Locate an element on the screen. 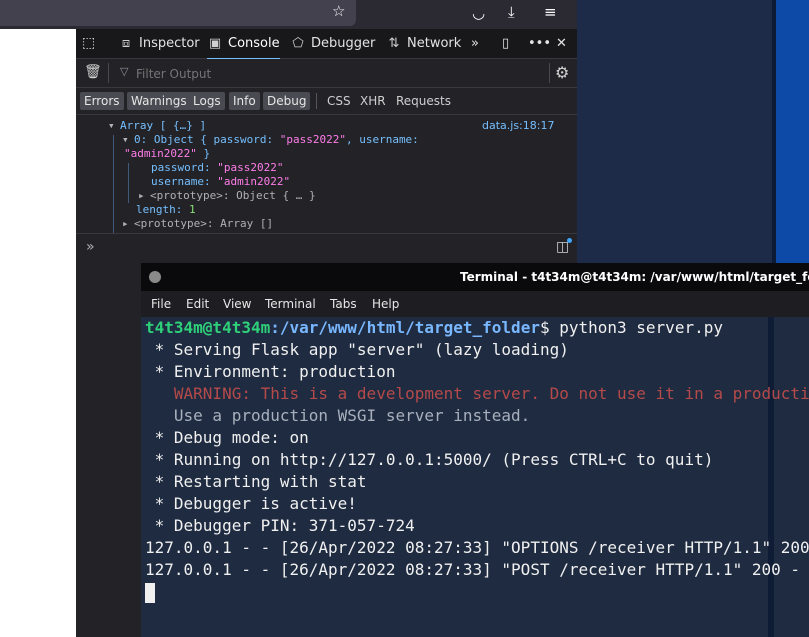 The height and width of the screenshot is (637, 809). filter-info: Info is located at coordinates (244, 101).